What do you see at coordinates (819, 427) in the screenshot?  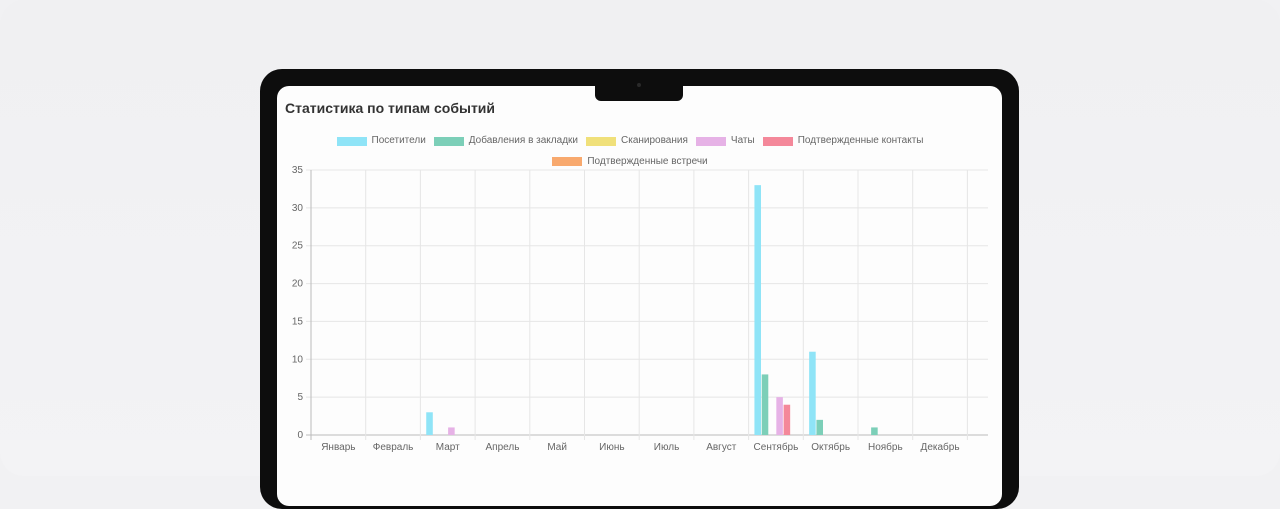 I see `bar-Добавления-в-закладки-Октябрь` at bounding box center [819, 427].